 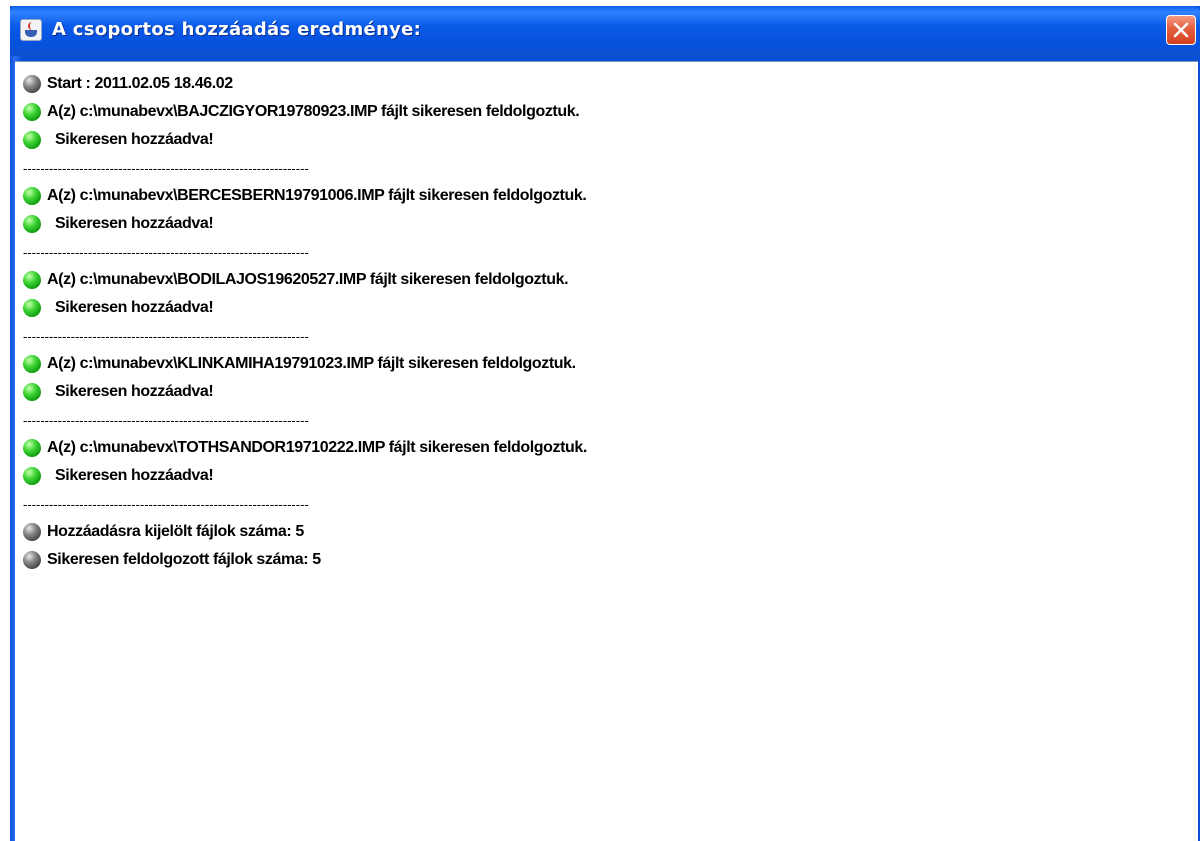 What do you see at coordinates (237, 29) in the screenshot?
I see `window-title: A csoportos hozzáadás eredménye:` at bounding box center [237, 29].